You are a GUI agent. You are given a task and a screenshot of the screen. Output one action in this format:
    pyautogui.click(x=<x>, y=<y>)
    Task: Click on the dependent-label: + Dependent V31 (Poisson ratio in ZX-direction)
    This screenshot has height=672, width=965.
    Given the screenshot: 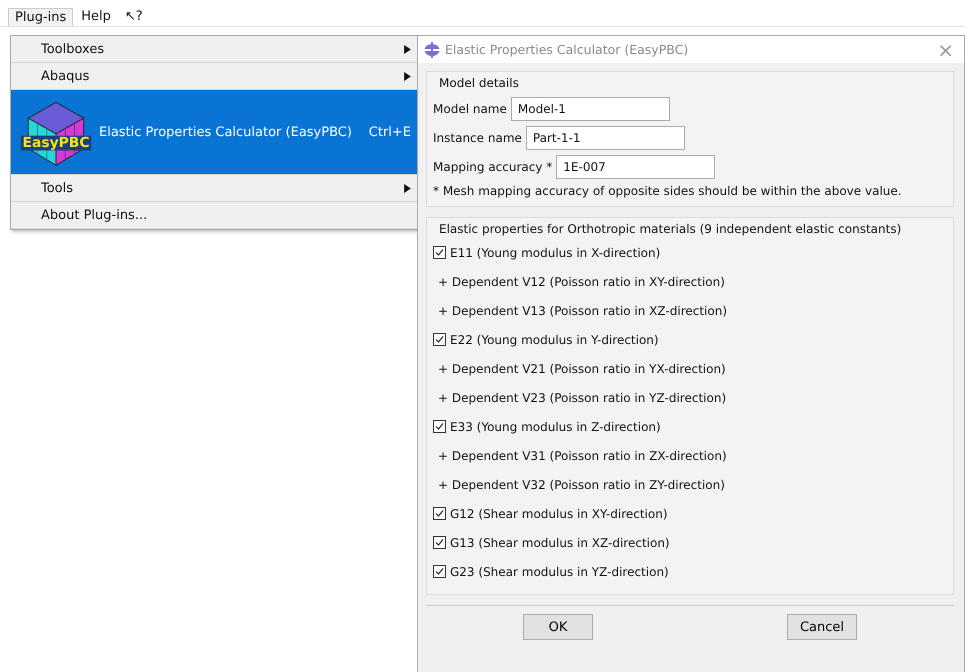 What is the action you would take?
    pyautogui.click(x=582, y=456)
    